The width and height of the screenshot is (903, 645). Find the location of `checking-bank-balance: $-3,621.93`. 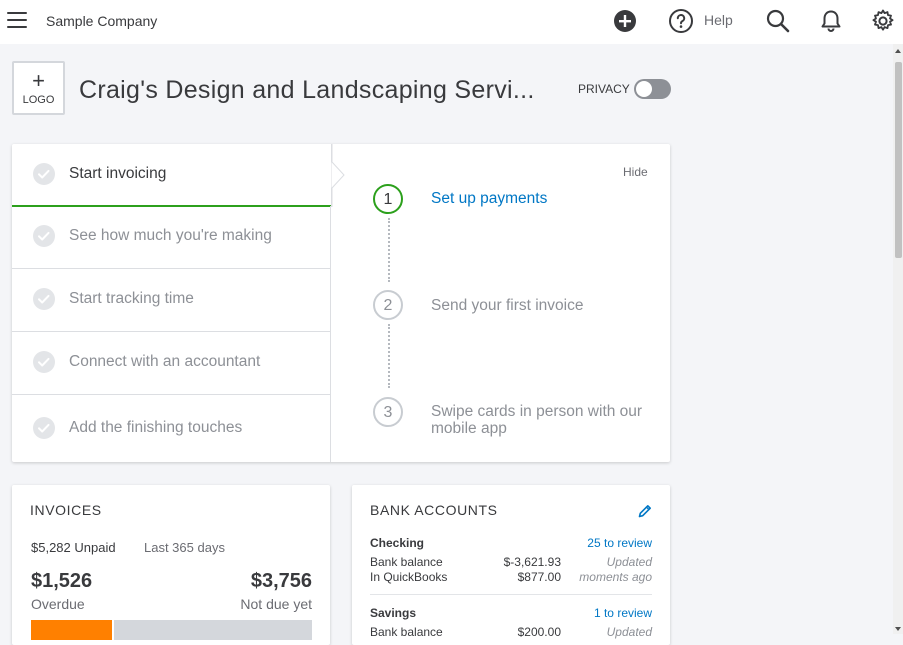

checking-bank-balance: $-3,621.93 is located at coordinates (532, 562).